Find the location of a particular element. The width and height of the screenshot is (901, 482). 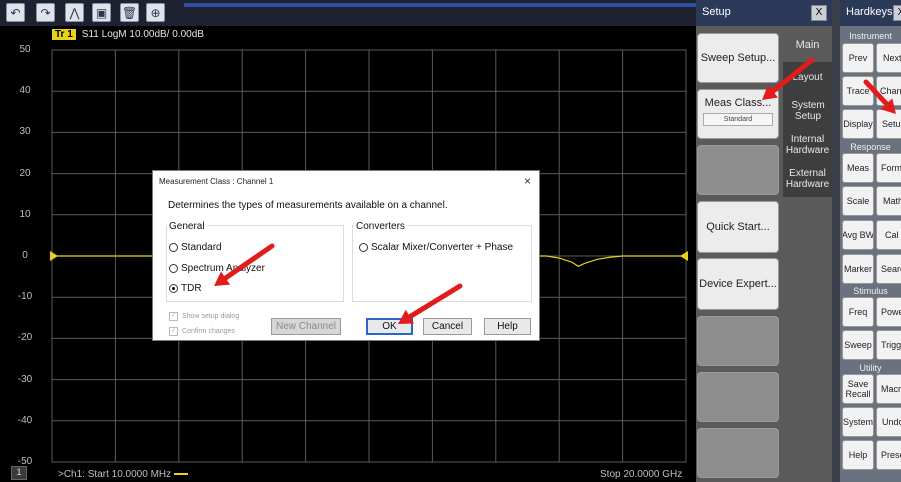

arrow-to-setup-hardkey is located at coordinates (879, 96).